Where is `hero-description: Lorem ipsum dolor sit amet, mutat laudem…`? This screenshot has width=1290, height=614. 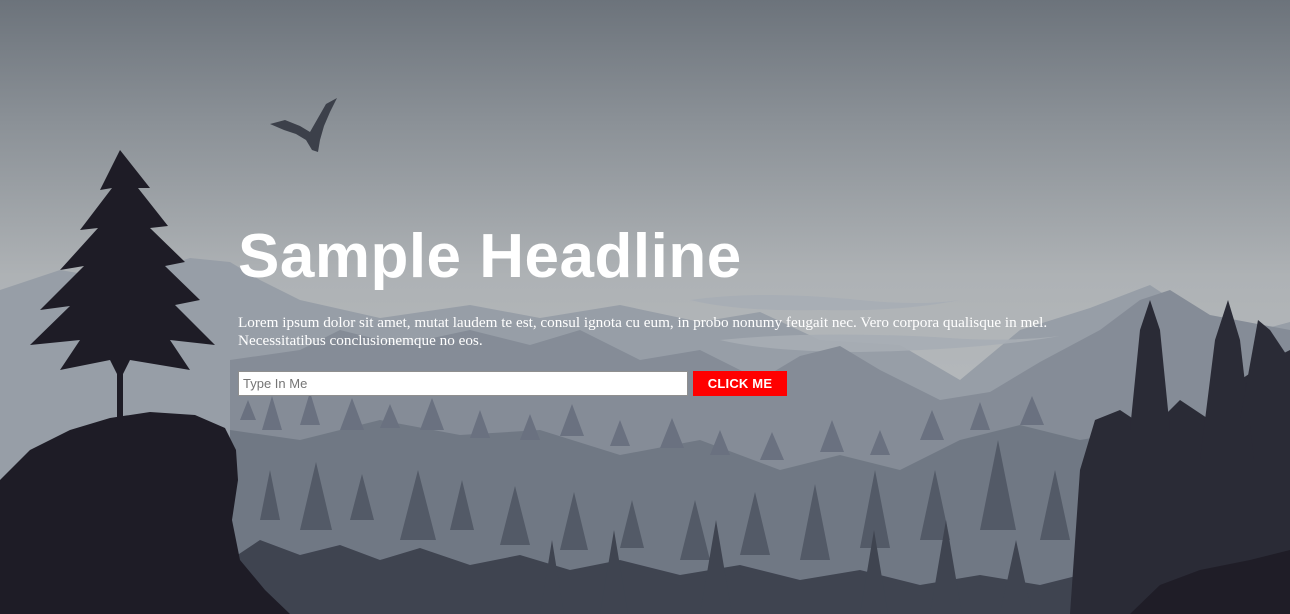
hero-description: Lorem ipsum dolor sit amet, mutat laudem… is located at coordinates (643, 331).